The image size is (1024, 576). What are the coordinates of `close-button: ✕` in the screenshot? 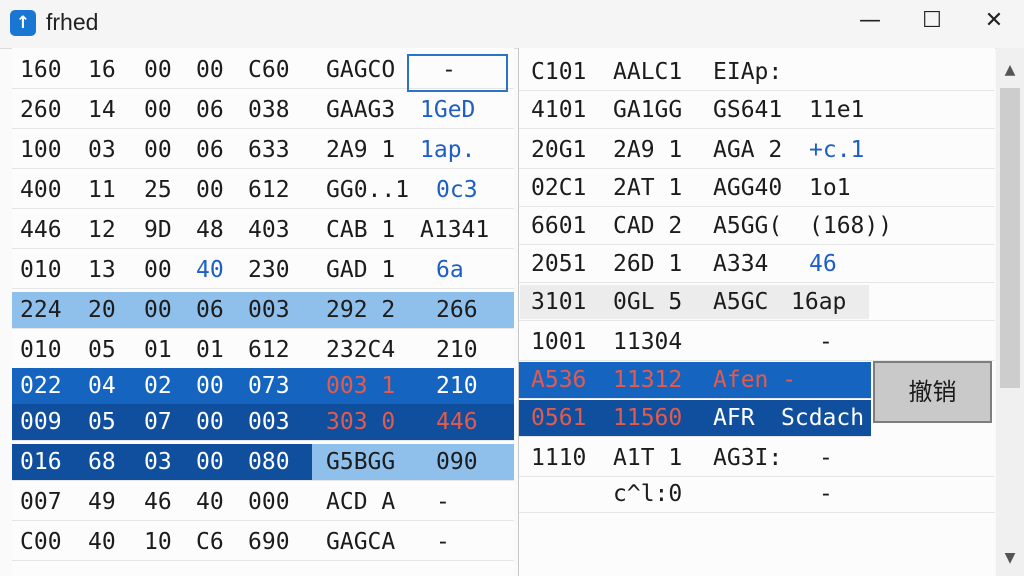 It's located at (994, 25).